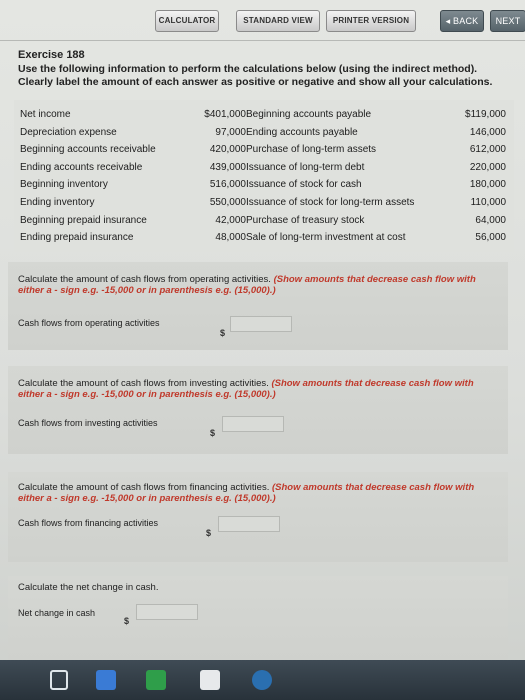 This screenshot has height=700, width=525. What do you see at coordinates (83, 220) in the screenshot?
I see `data-label: Beginning prepaid insurance` at bounding box center [83, 220].